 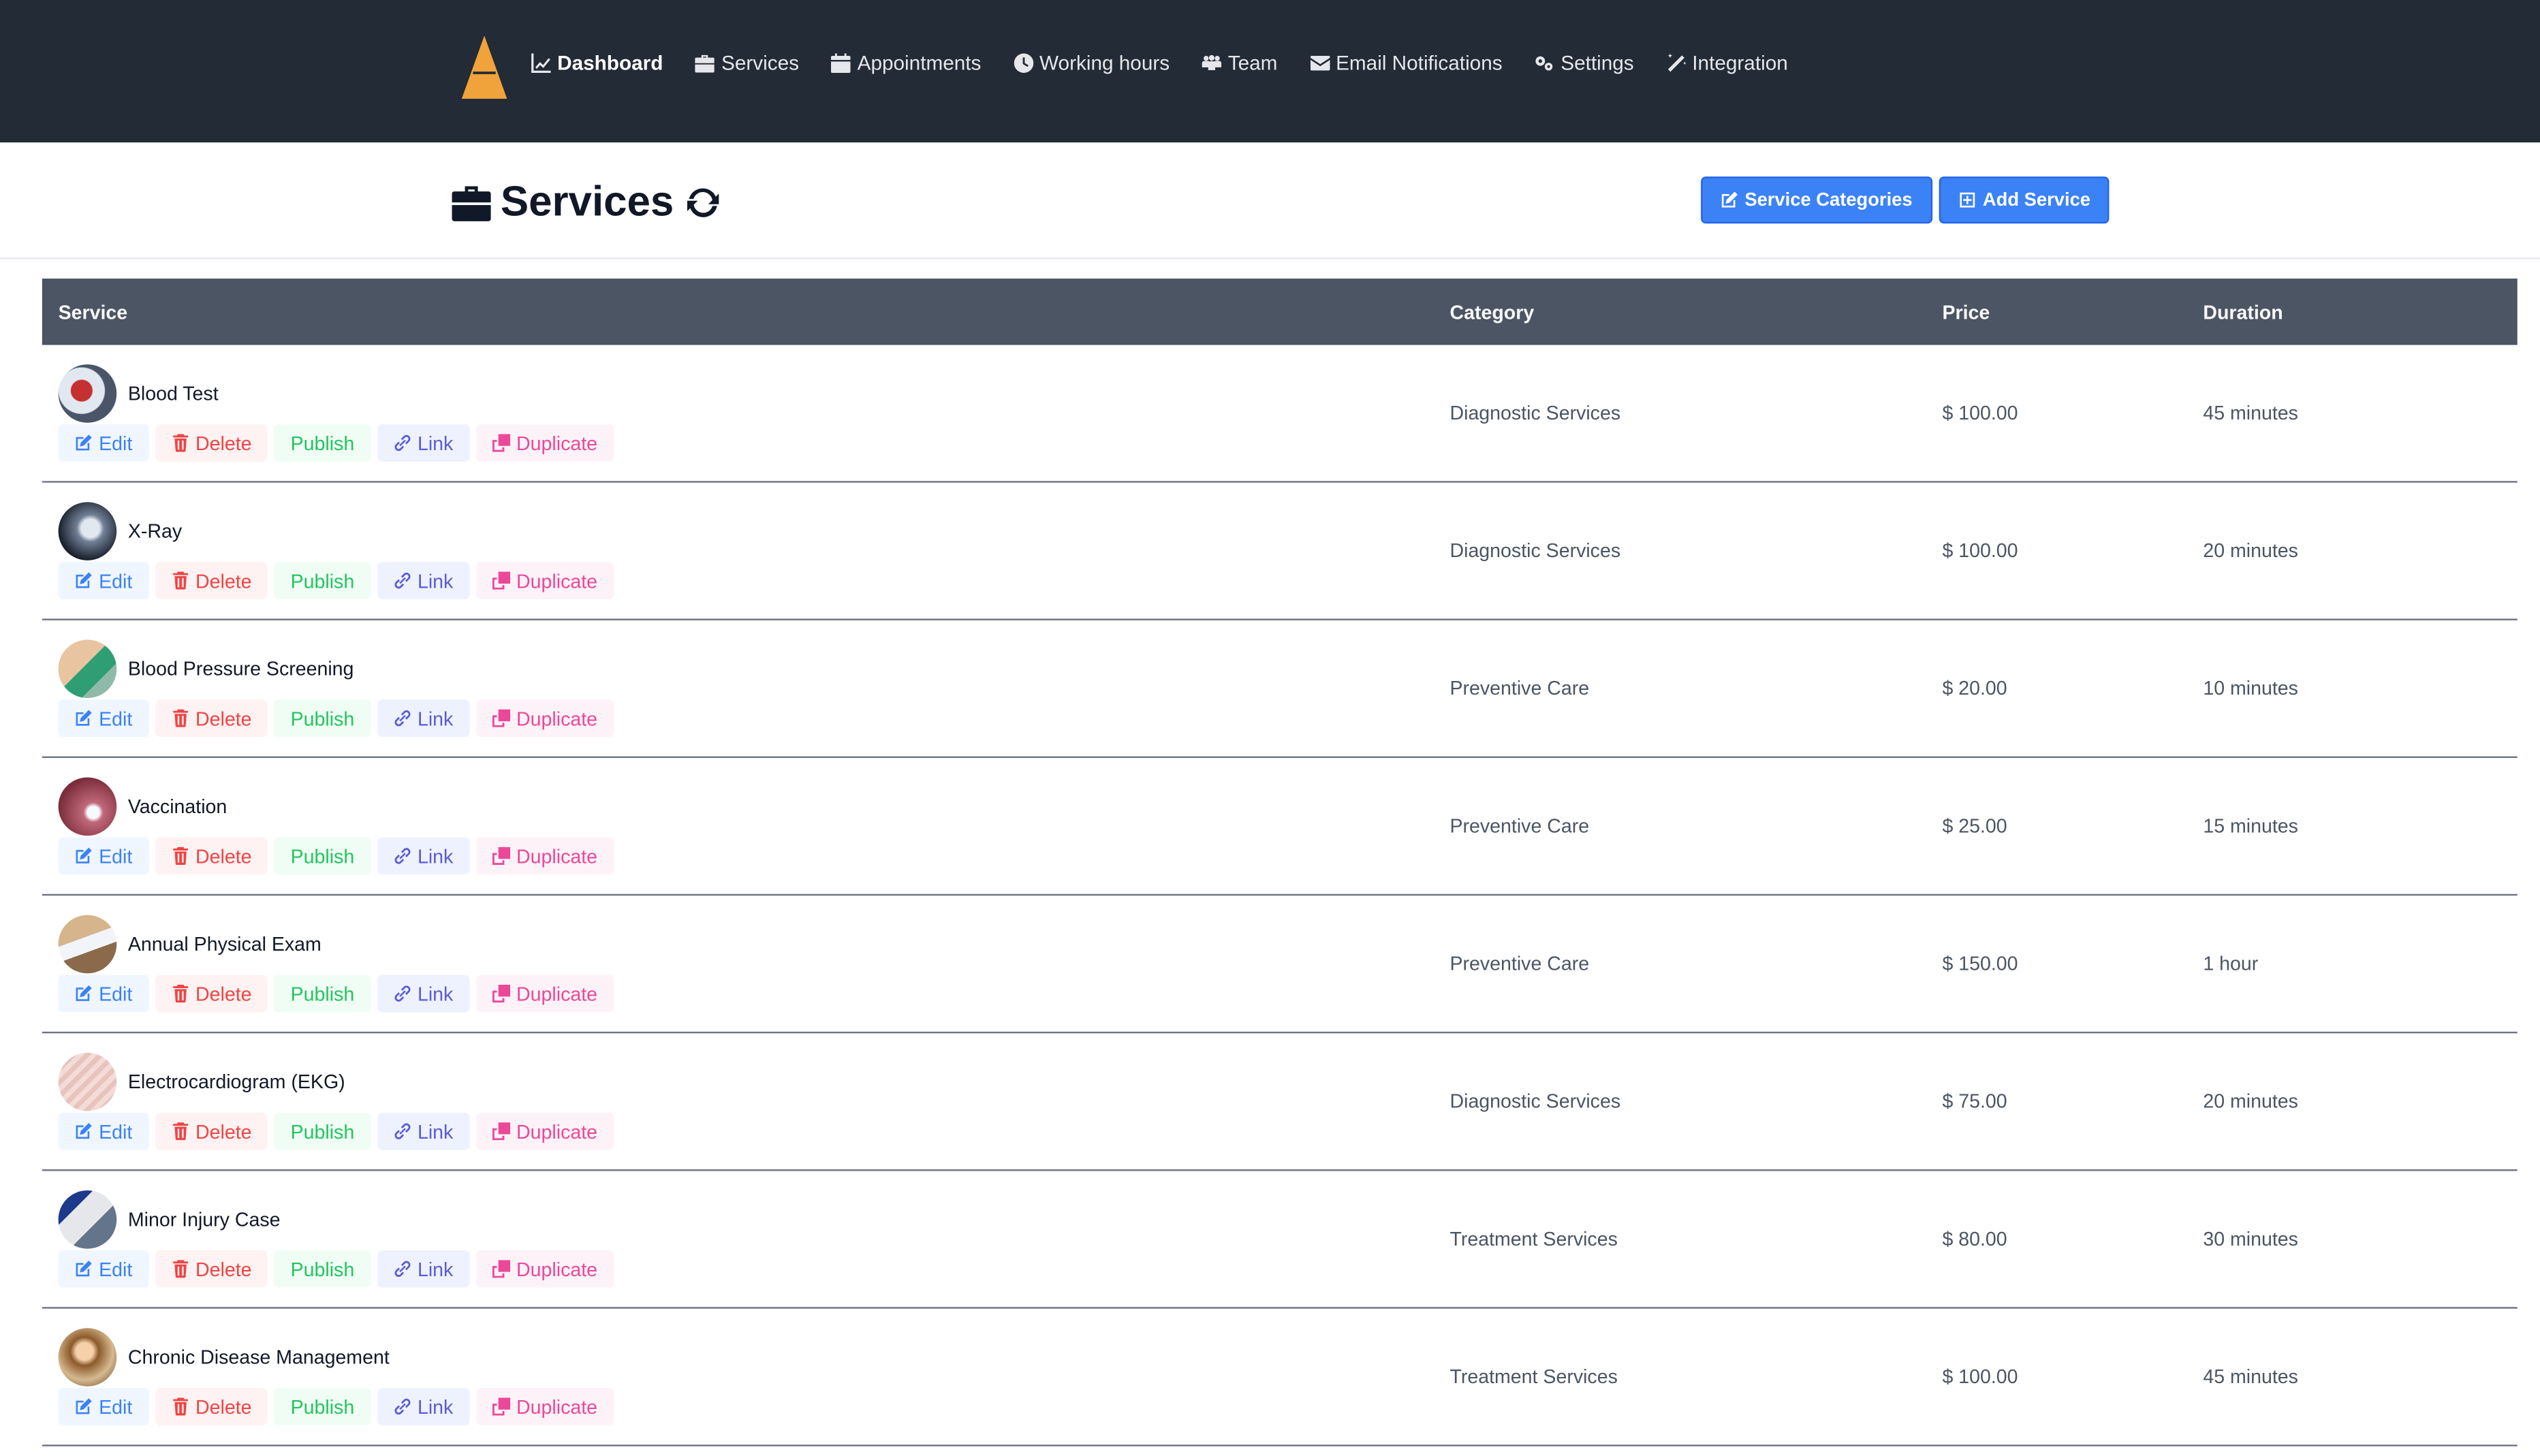 What do you see at coordinates (87, 1219) in the screenshot?
I see `service-thumbnail` at bounding box center [87, 1219].